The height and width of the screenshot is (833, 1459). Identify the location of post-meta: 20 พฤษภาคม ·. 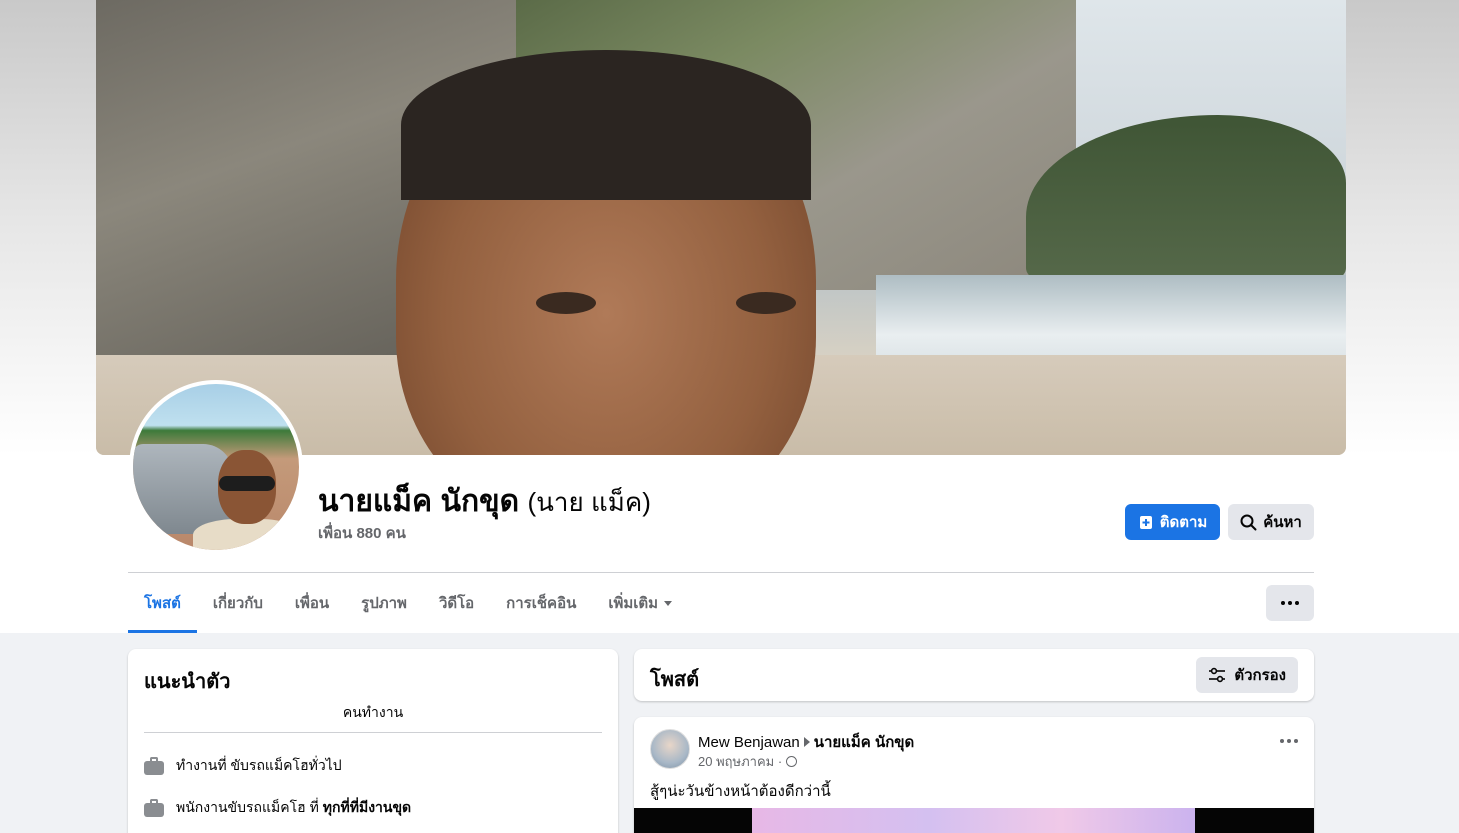
(748, 761).